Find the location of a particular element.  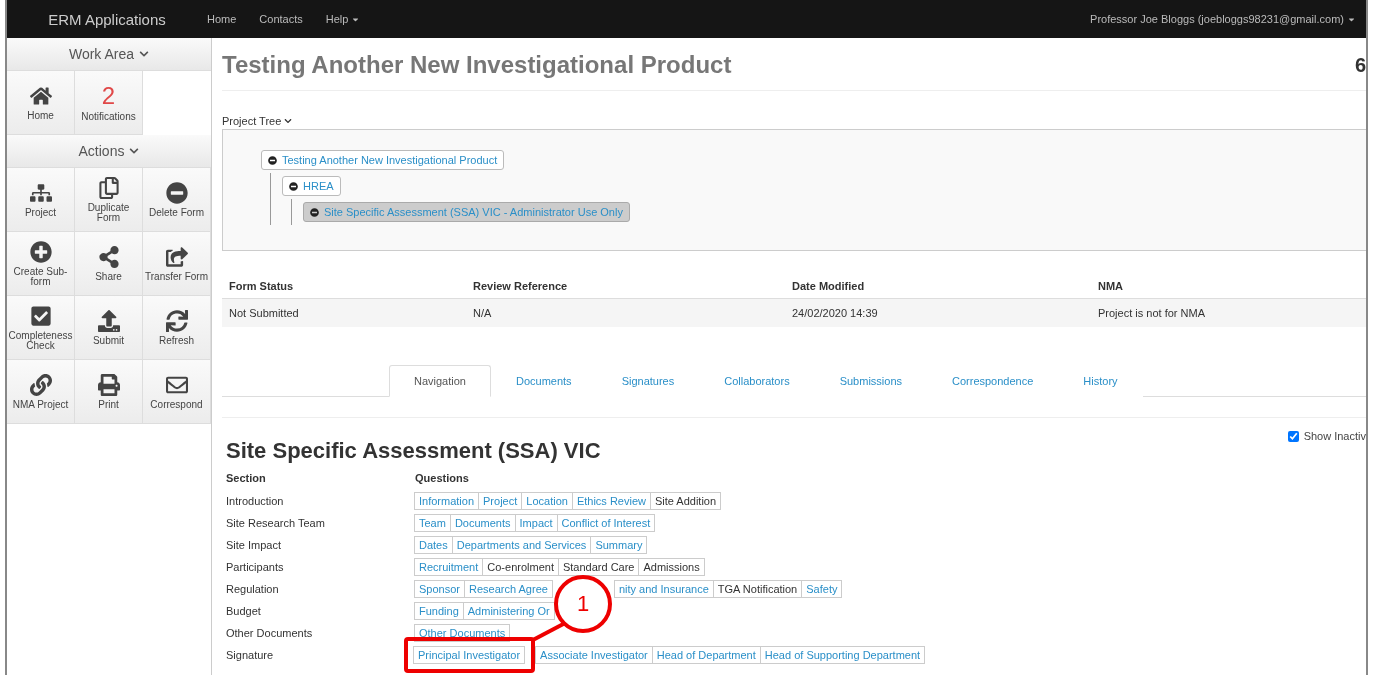

tile-label: Duplicate Form is located at coordinates (108, 212).